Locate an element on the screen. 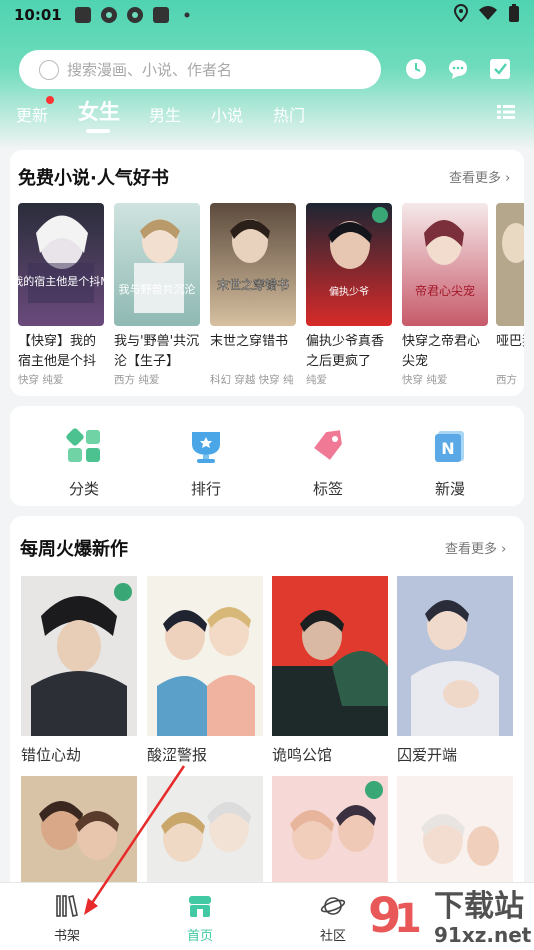 The height and width of the screenshot is (950, 534). comic-item: 诡鸣公馆 is located at coordinates (330, 670).